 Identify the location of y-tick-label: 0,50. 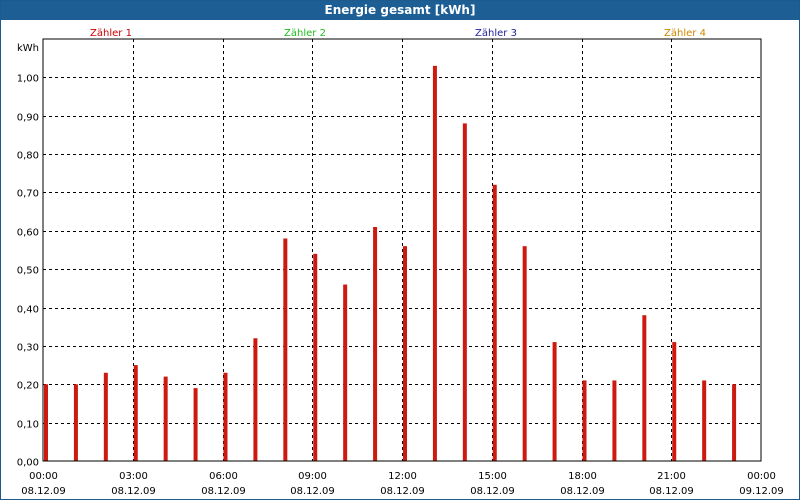
(28, 271).